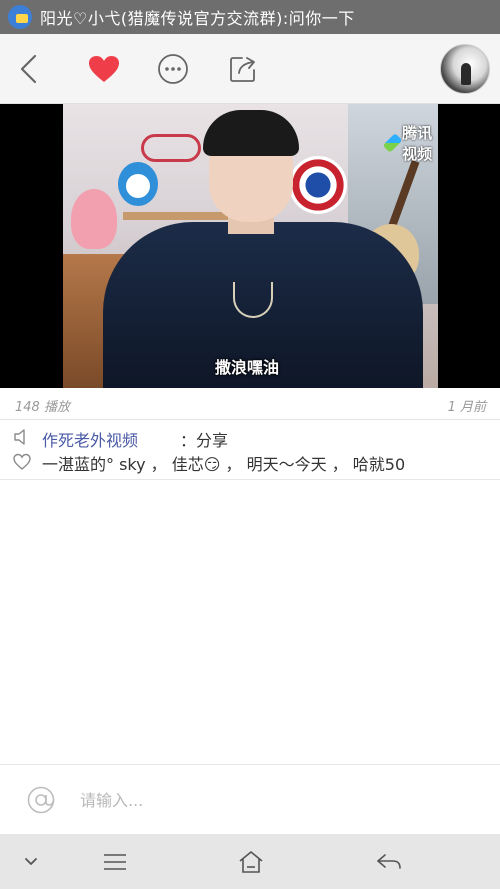 Image resolution: width=500 pixels, height=889 pixels. I want to click on video-meta: 148 播放 1 月前, so click(250, 404).